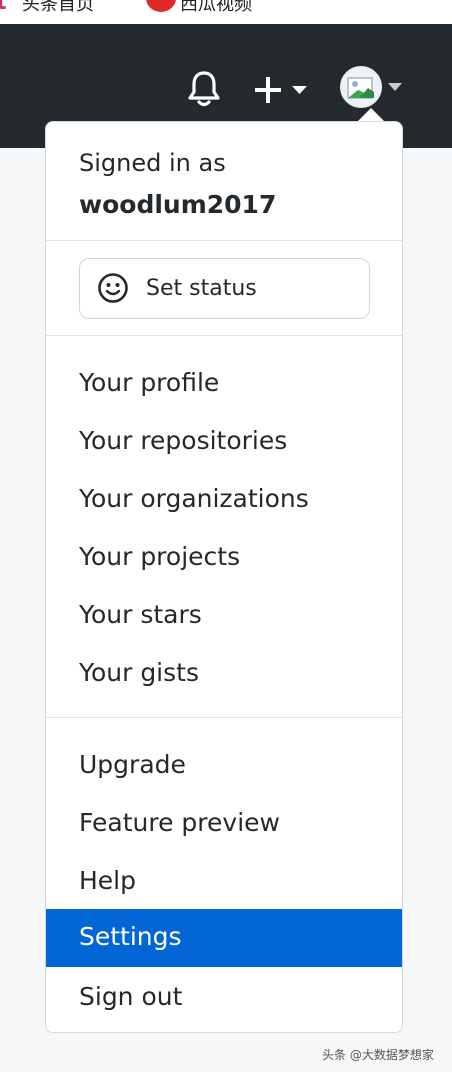 The height and width of the screenshot is (1072, 452). What do you see at coordinates (132, 764) in the screenshot?
I see `menu-item-label: Upgrade` at bounding box center [132, 764].